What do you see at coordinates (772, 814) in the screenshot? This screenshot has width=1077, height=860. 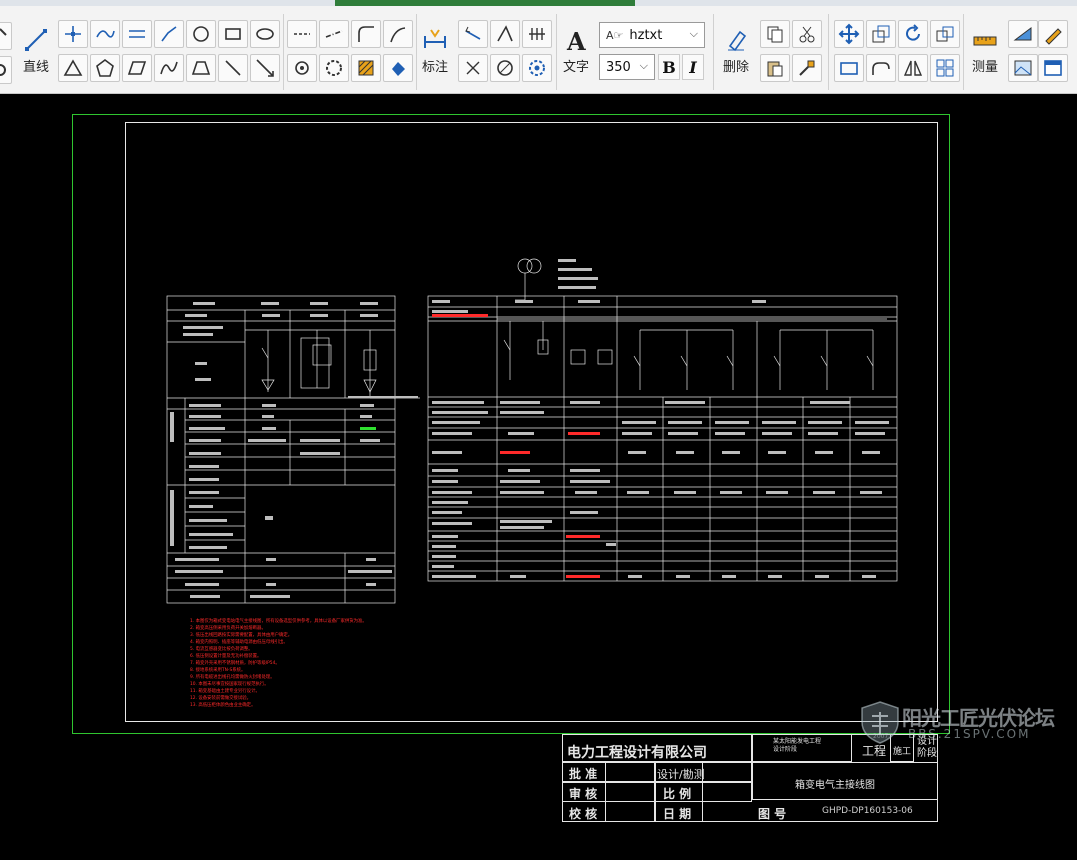 I see `drawing-no-label: 图 号` at bounding box center [772, 814].